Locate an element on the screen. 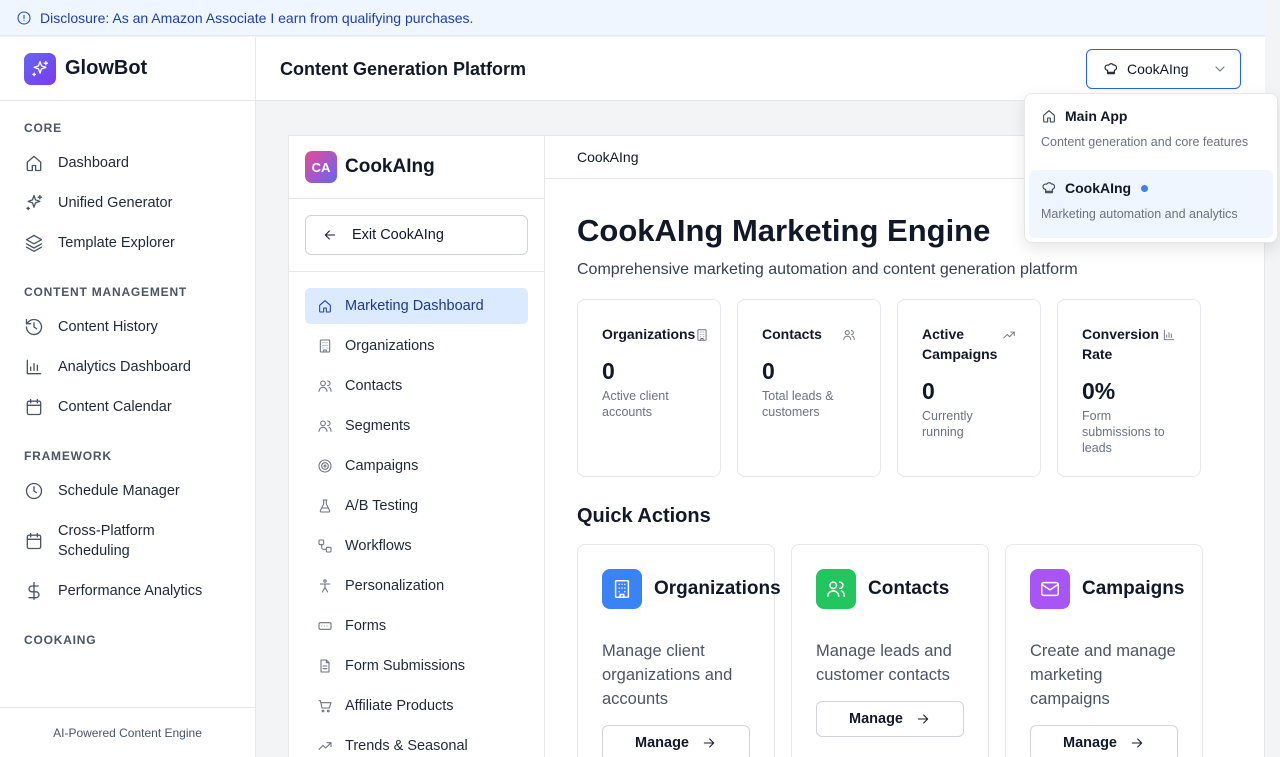 The width and height of the screenshot is (1280, 757). sidebar-item-performance-analytics: Performance Analytics is located at coordinates (127, 591).